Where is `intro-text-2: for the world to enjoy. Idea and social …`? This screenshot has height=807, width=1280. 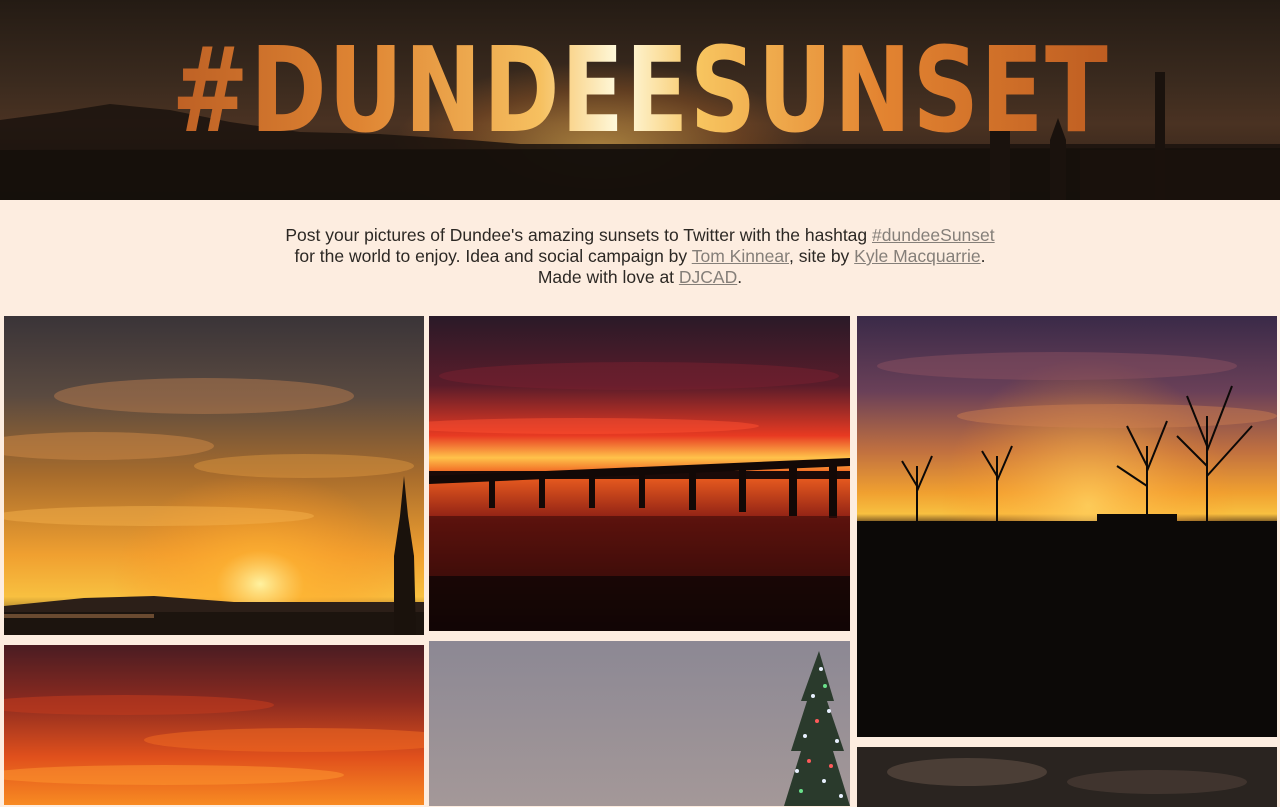
intro-text-2: for the world to enjoy. Idea and social … is located at coordinates (493, 256).